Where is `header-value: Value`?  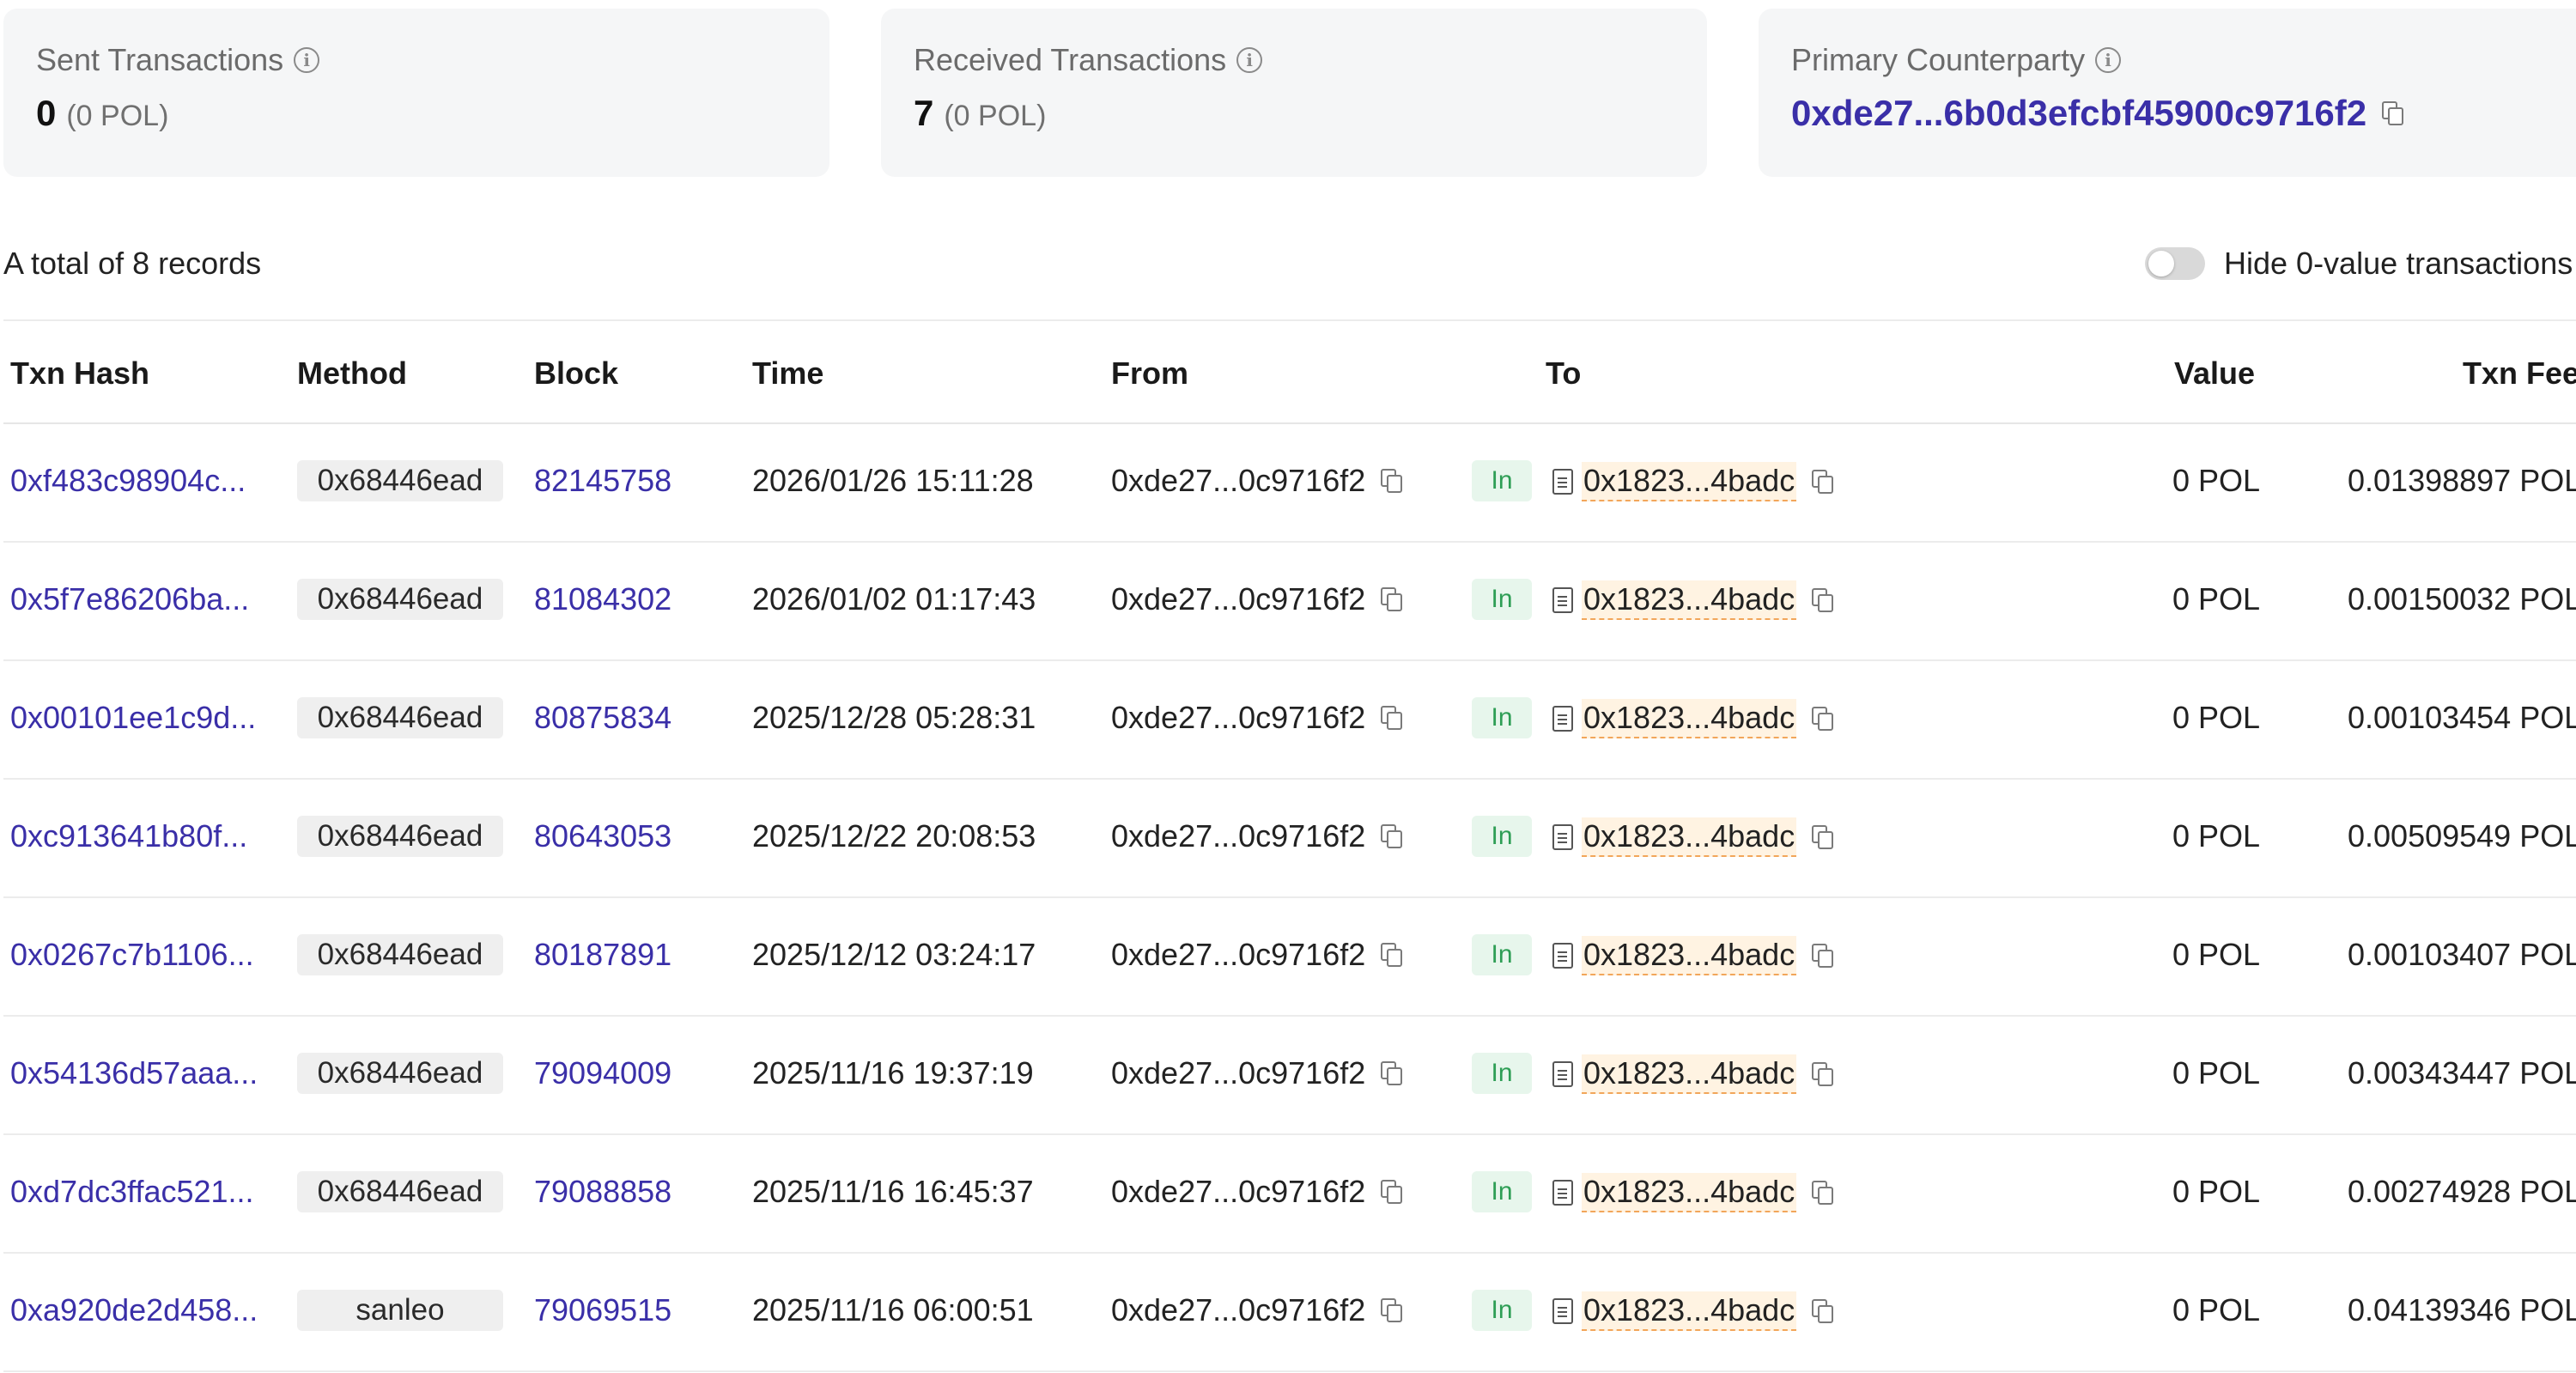
header-value: Value is located at coordinates (2215, 373).